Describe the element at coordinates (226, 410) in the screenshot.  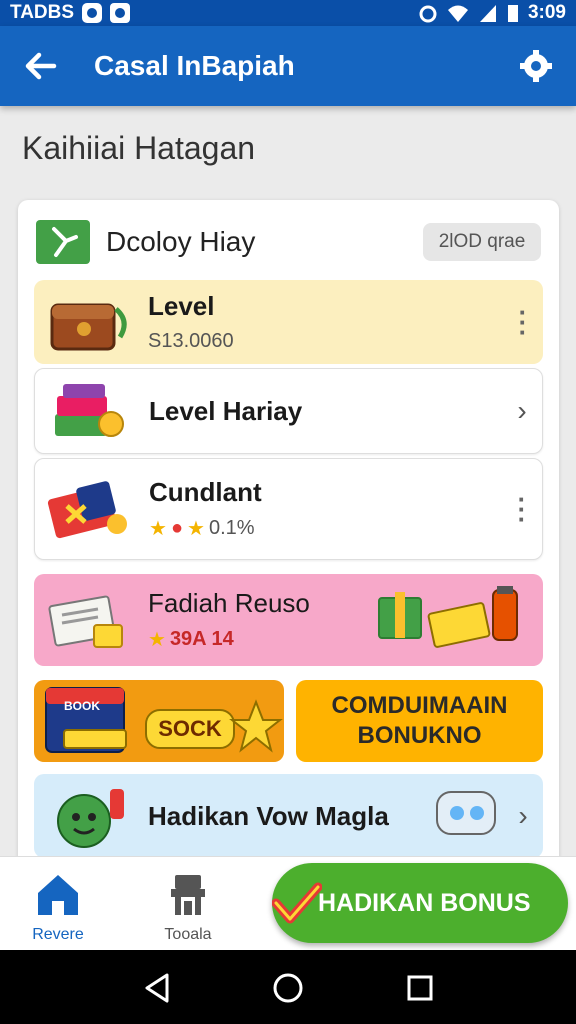
I see `row-title: Level Hariay` at that location.